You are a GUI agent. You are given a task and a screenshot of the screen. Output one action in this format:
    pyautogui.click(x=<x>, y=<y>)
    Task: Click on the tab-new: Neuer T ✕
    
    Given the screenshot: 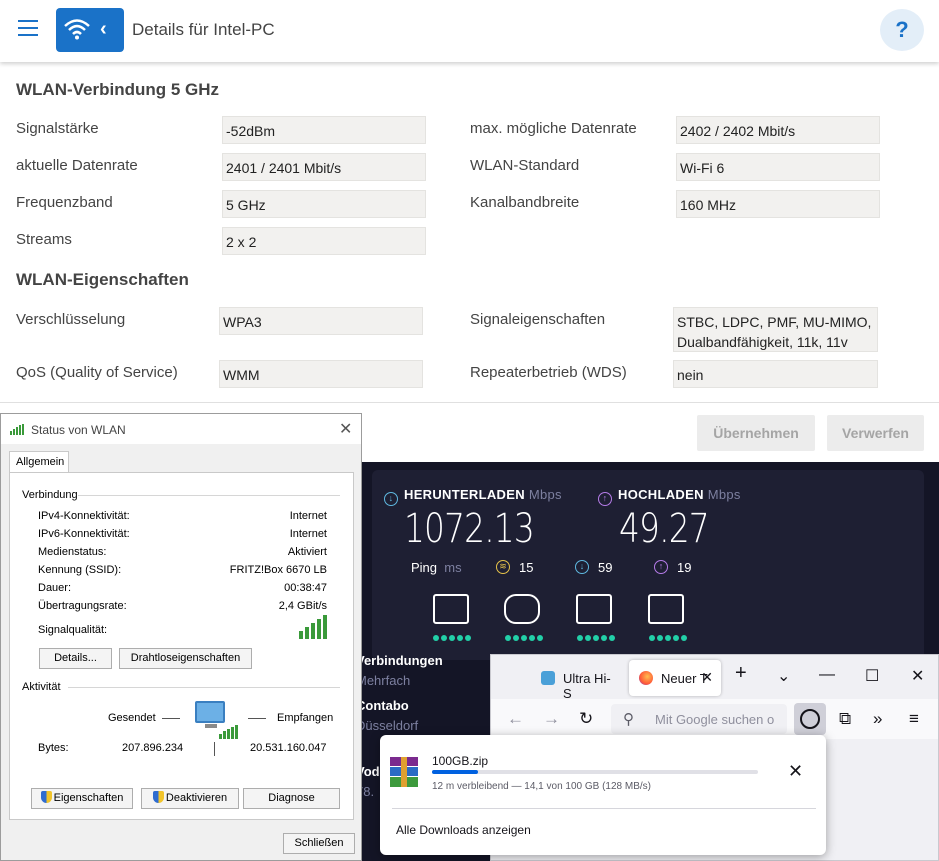 What is the action you would take?
    pyautogui.click(x=675, y=678)
    